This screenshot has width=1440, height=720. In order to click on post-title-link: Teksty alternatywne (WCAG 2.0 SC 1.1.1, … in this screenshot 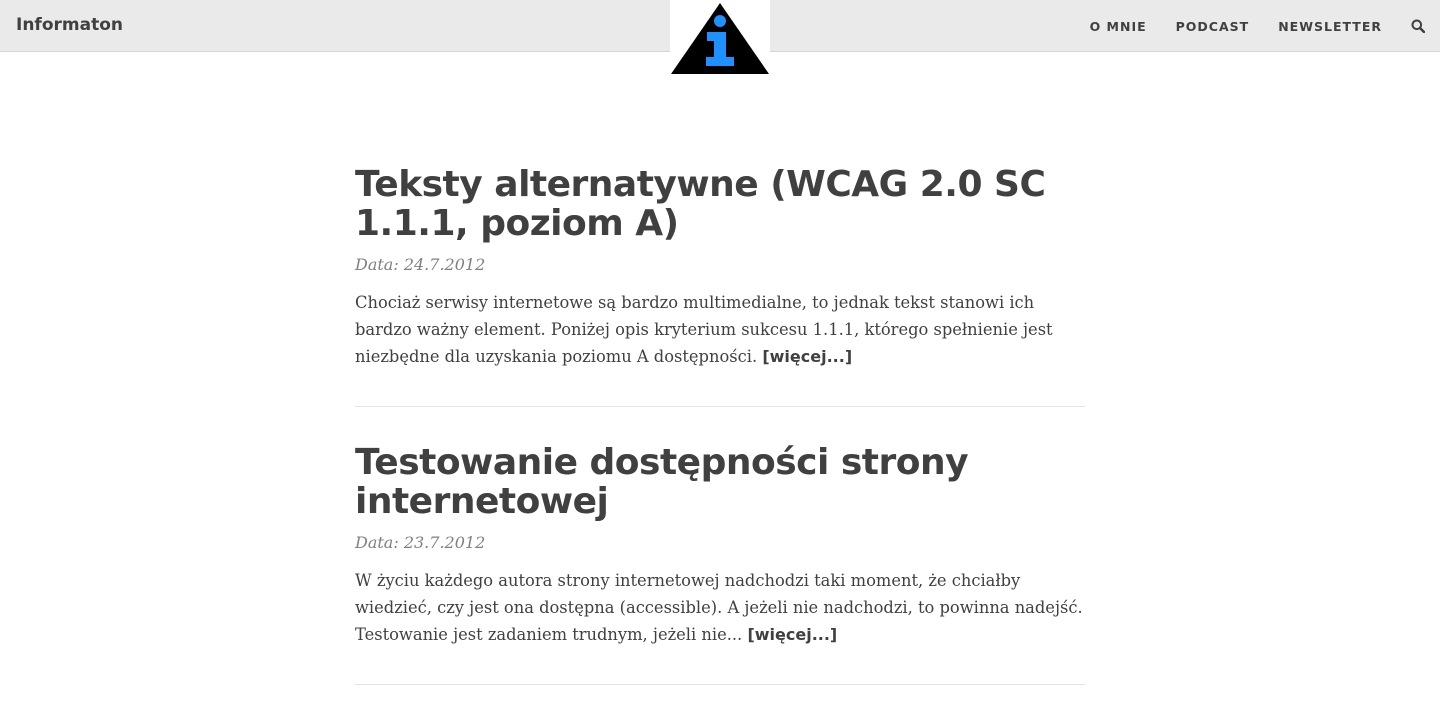, I will do `click(700, 204)`.